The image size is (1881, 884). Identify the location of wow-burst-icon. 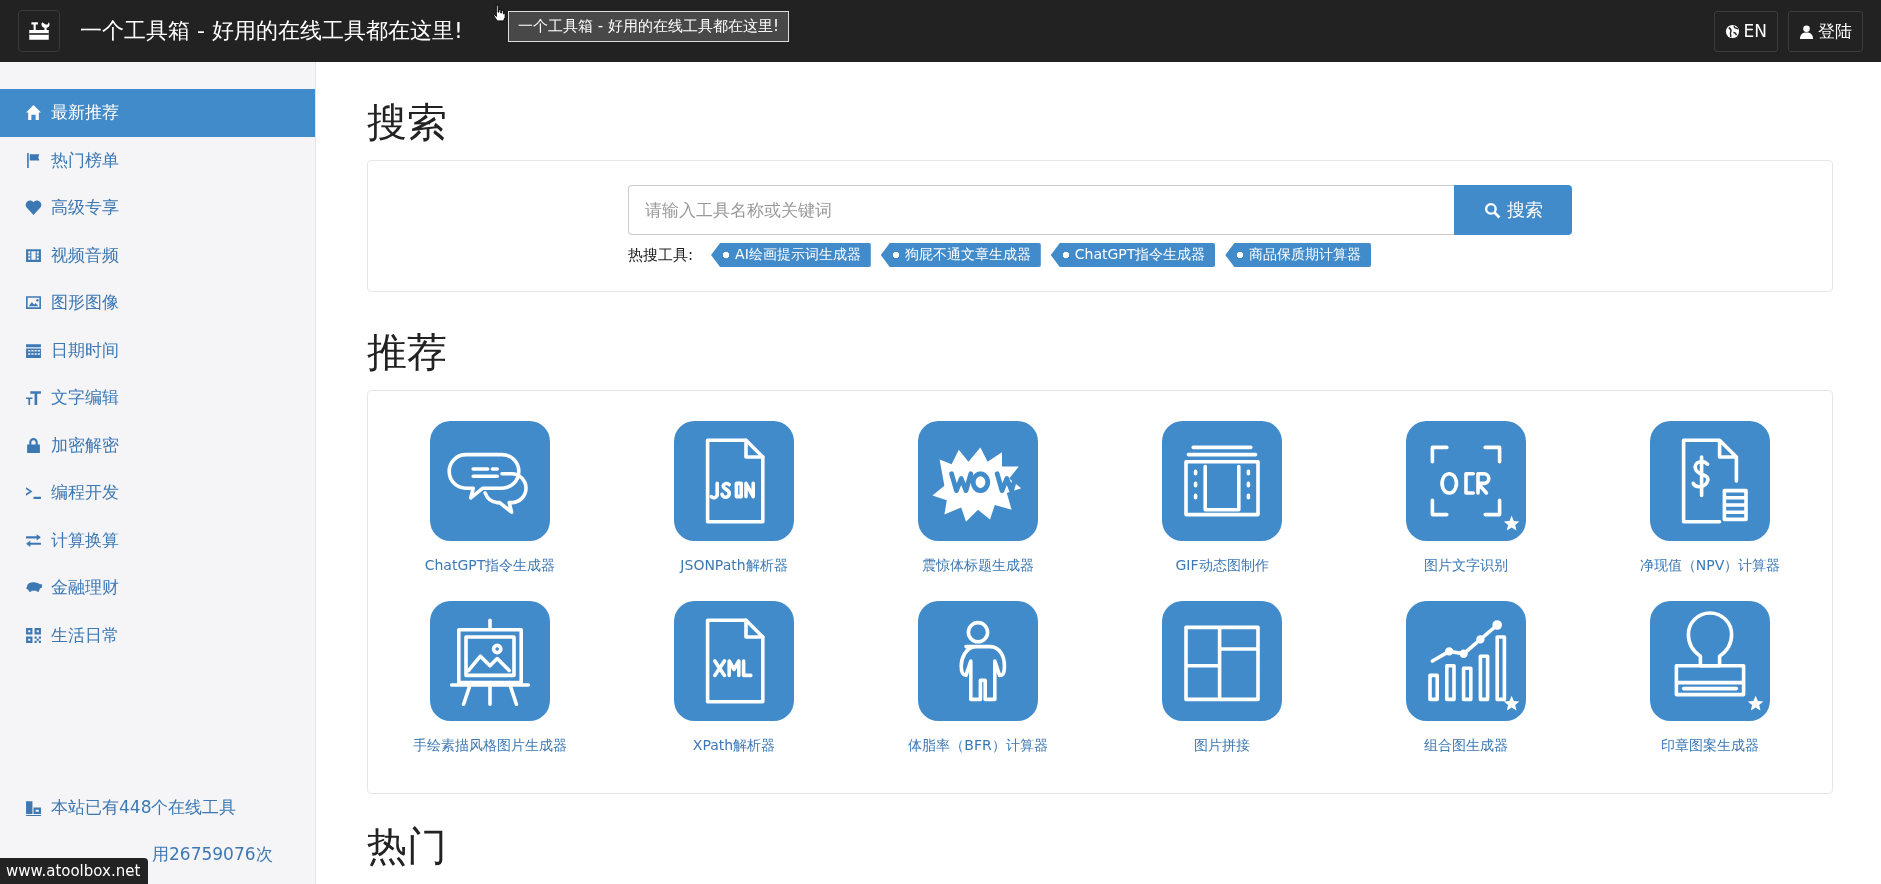
(978, 481).